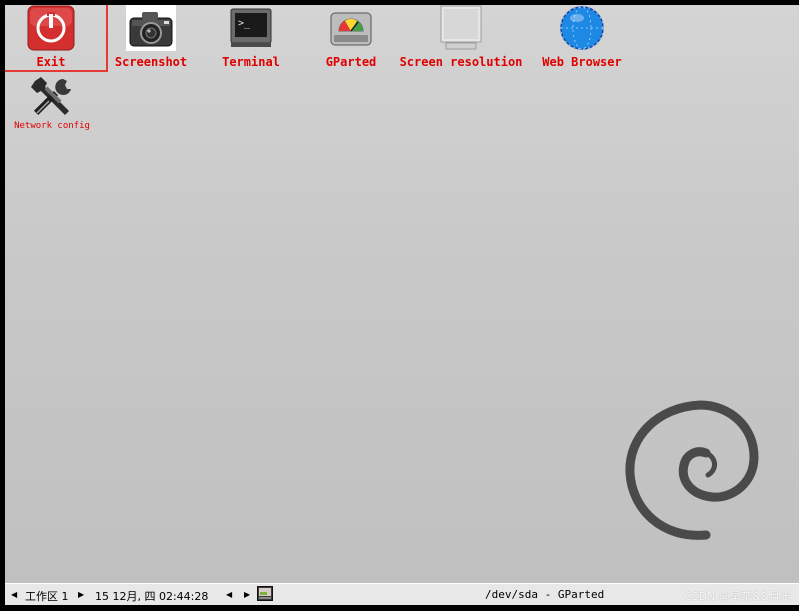  Describe the element at coordinates (544, 594) in the screenshot. I see `taskbar-window-button: /dev/sda - GParted` at that location.